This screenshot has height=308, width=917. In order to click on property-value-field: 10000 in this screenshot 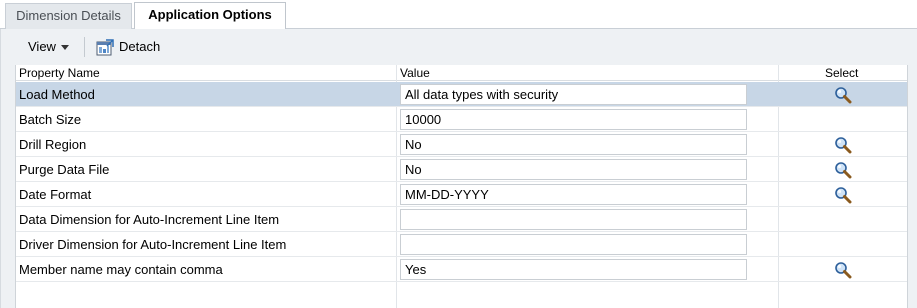, I will do `click(573, 119)`.